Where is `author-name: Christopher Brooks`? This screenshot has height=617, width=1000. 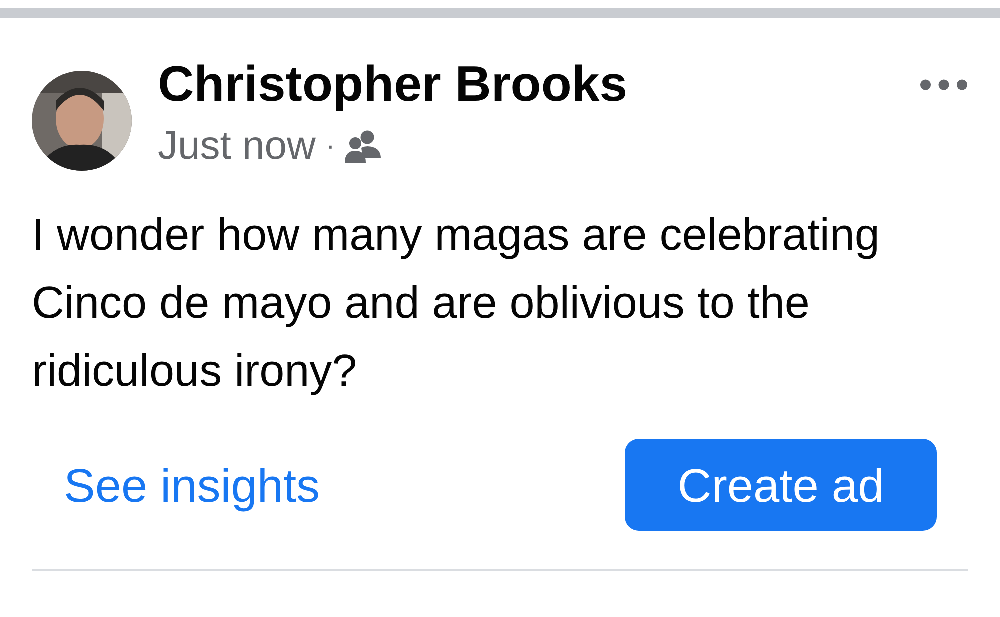
author-name: Christopher Brooks is located at coordinates (539, 84).